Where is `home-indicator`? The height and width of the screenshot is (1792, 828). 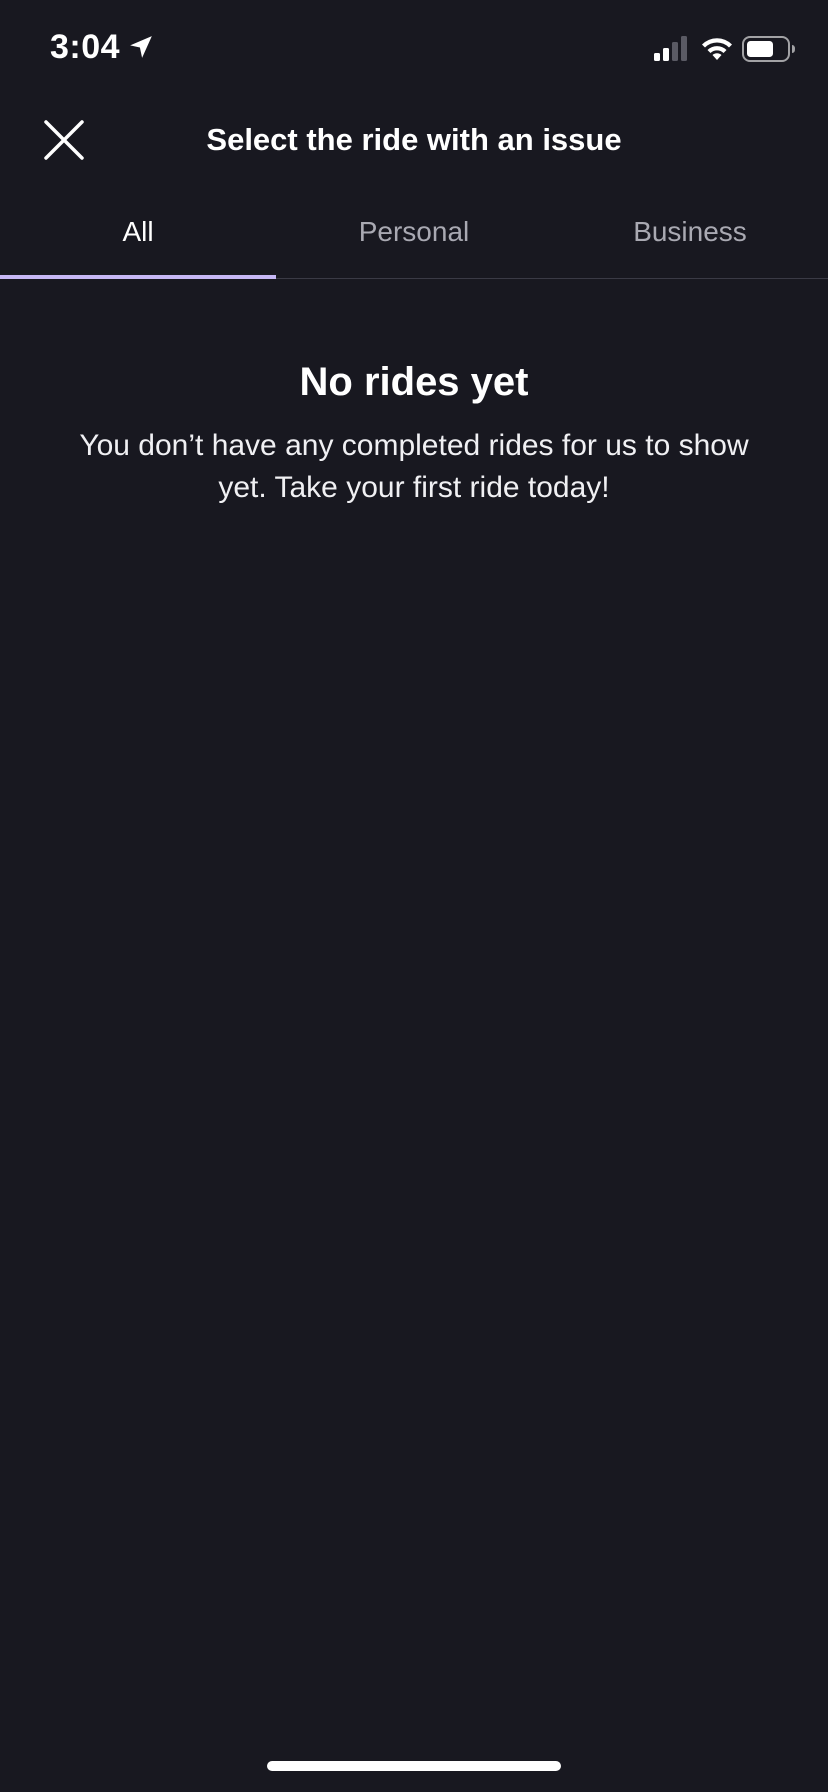
home-indicator is located at coordinates (414, 1766).